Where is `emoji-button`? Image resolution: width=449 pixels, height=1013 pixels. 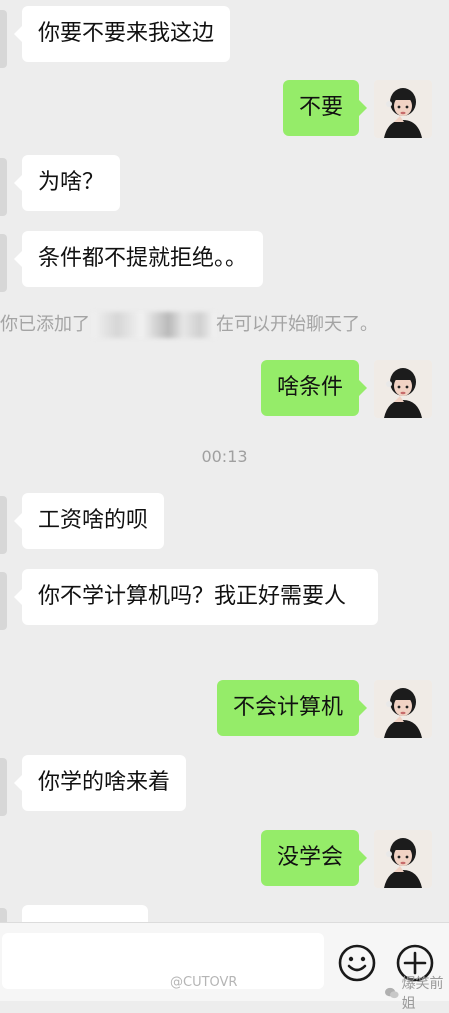
emoji-button is located at coordinates (357, 963).